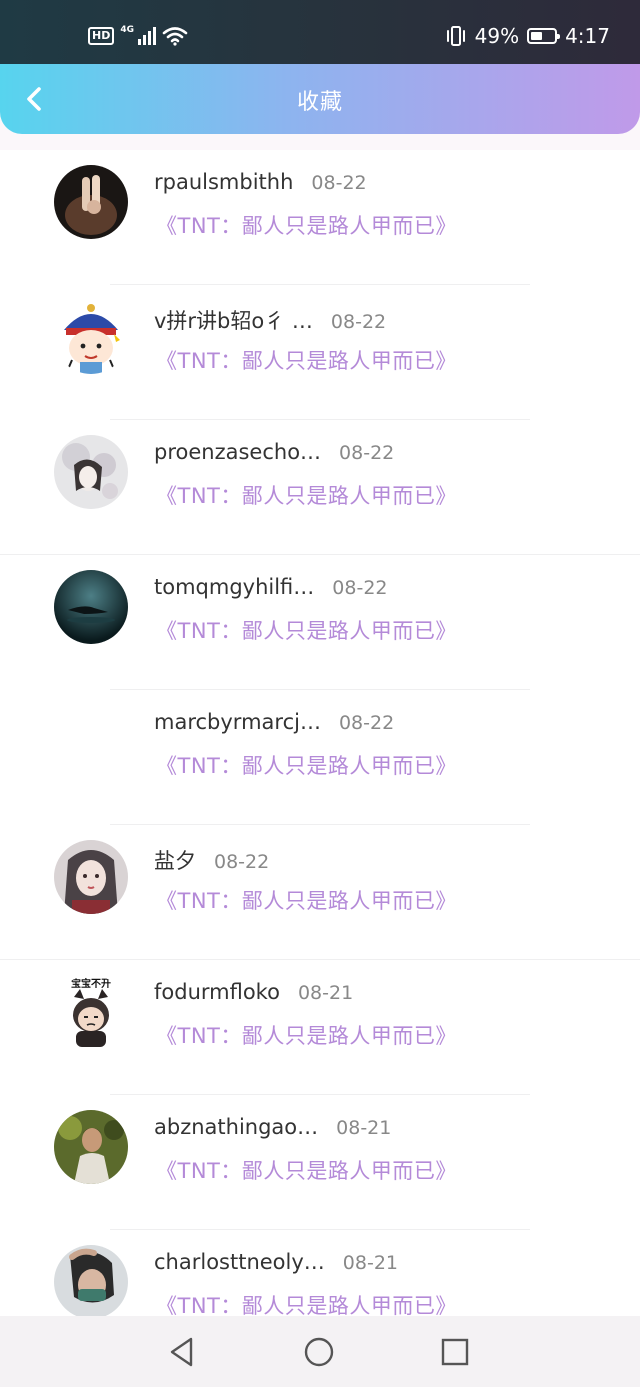 This screenshot has height=1387, width=640. Describe the element at coordinates (175, 36) in the screenshot. I see `wifi-icon` at that location.